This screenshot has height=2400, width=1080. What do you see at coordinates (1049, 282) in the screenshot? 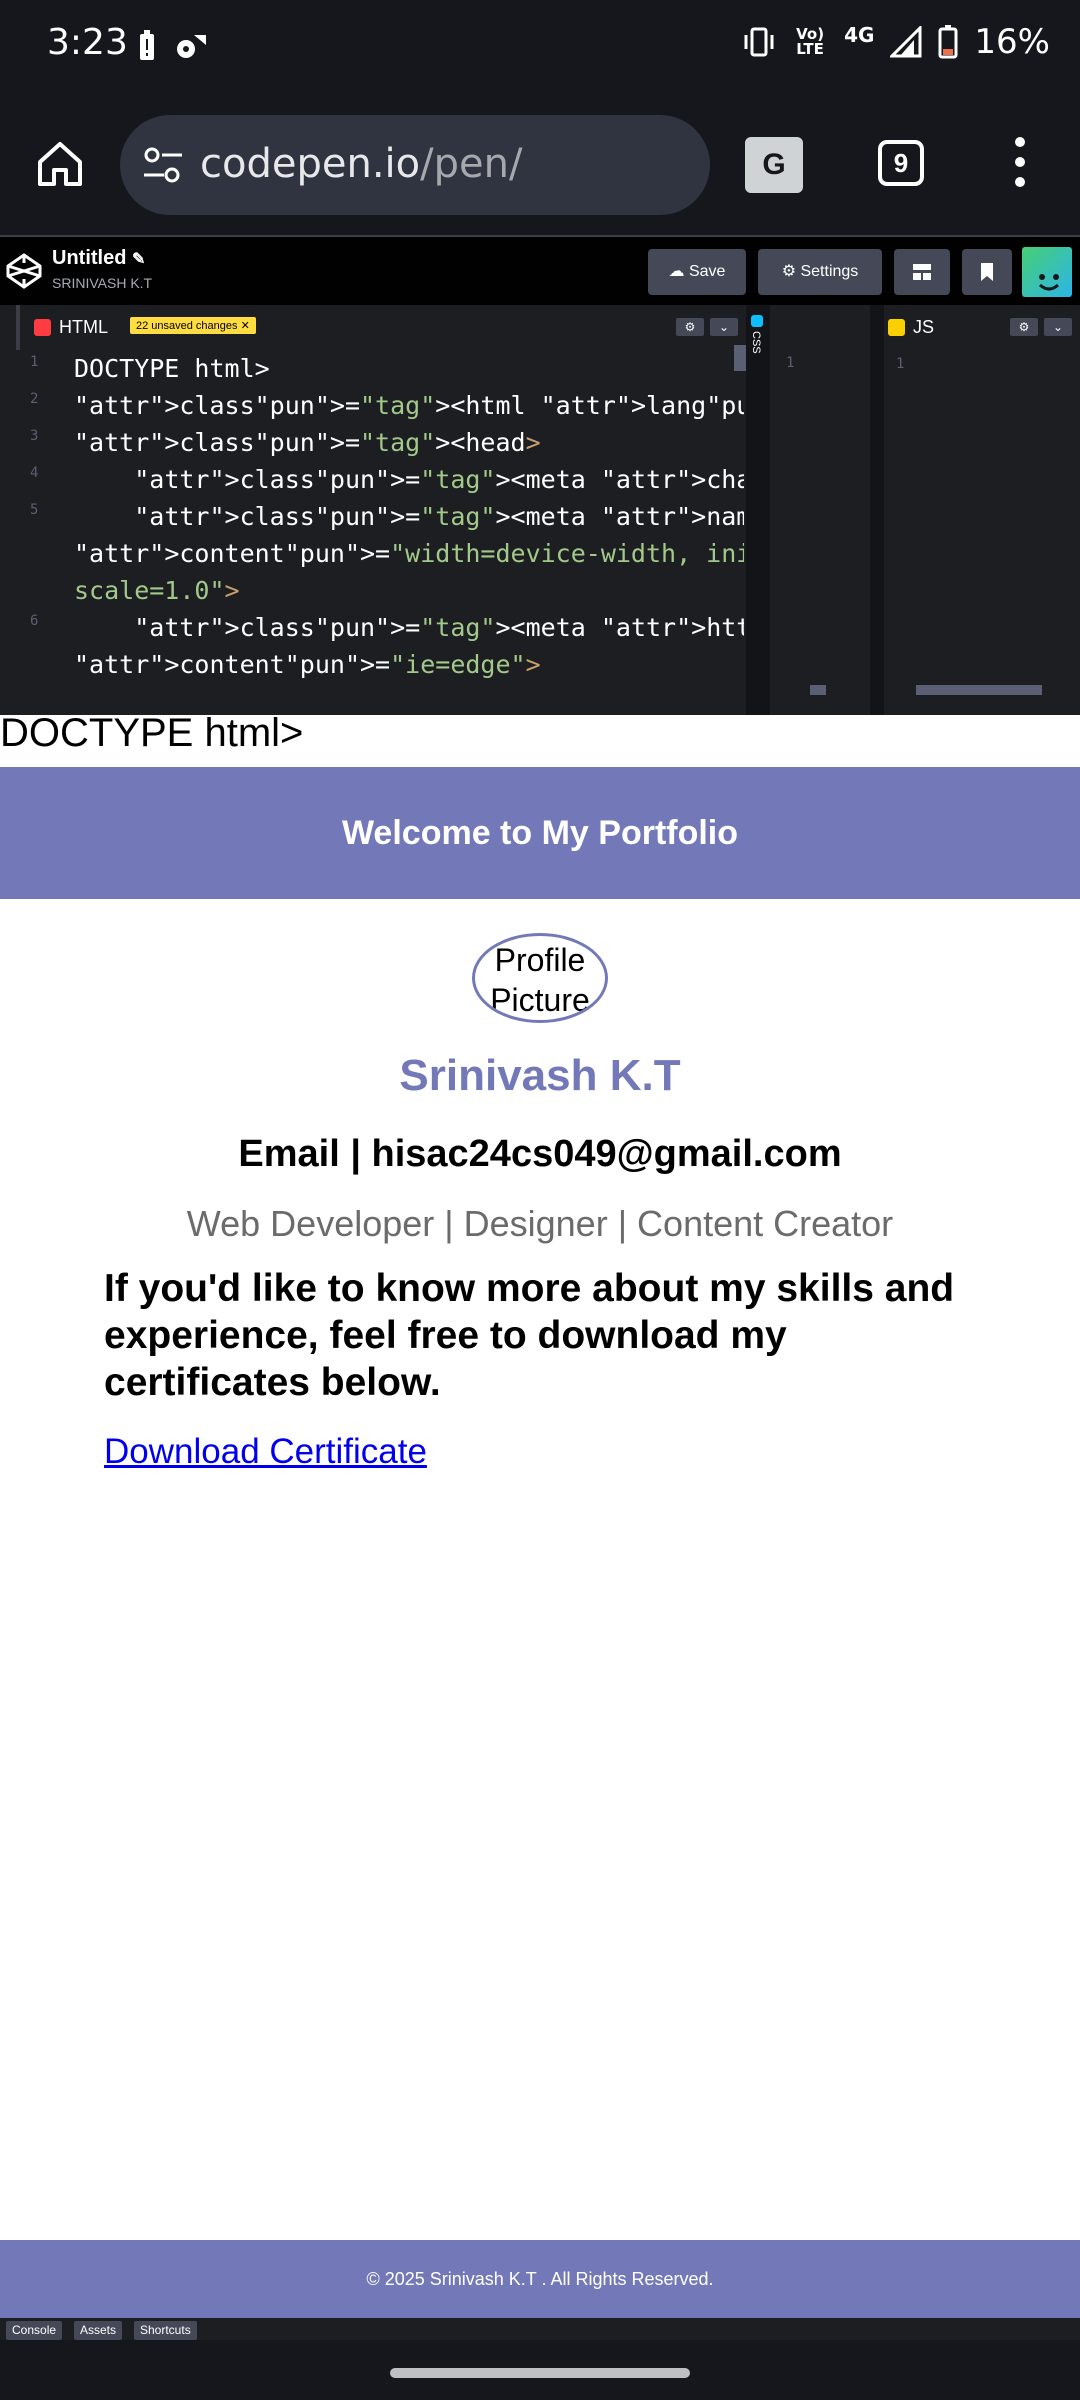
I see `smiley-avatar-icon` at bounding box center [1049, 282].